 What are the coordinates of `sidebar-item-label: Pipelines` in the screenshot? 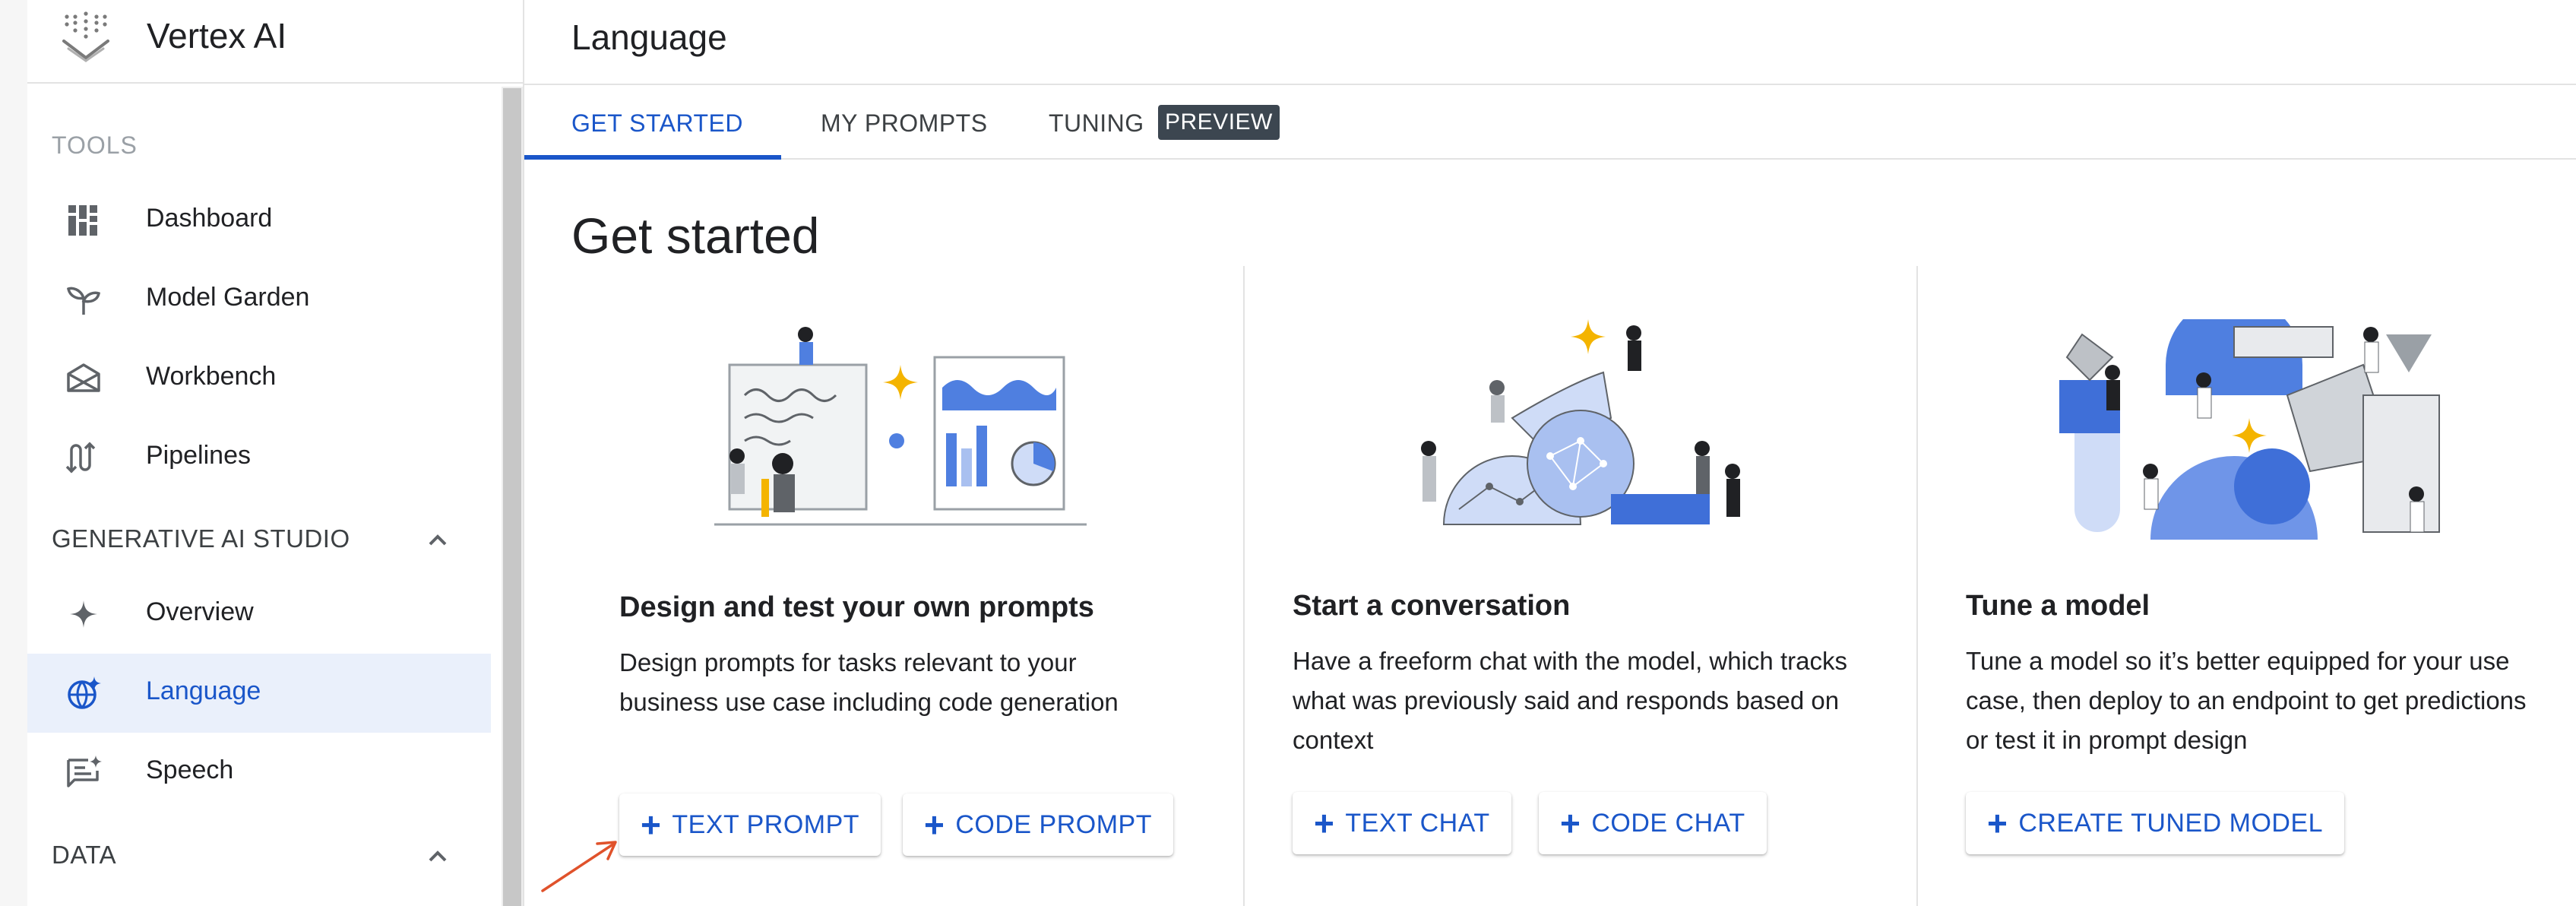 It's located at (199, 455).